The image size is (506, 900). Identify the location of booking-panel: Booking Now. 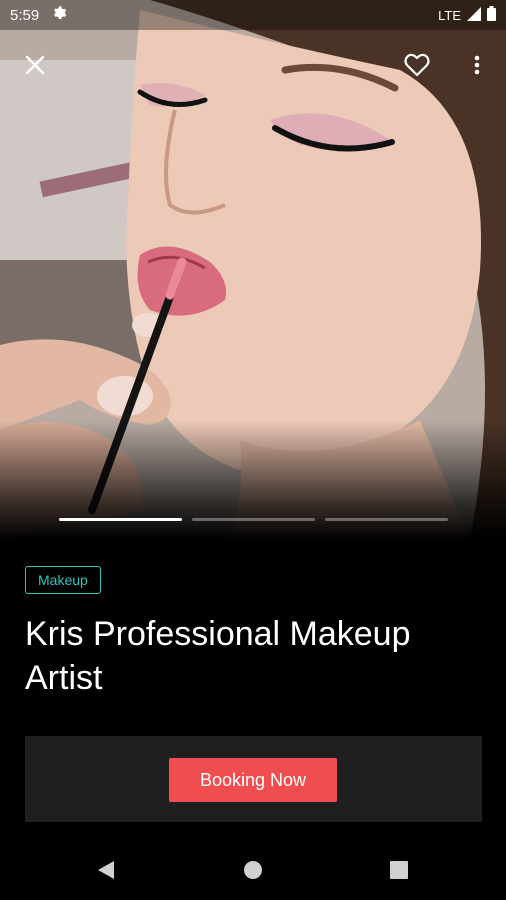
(253, 779).